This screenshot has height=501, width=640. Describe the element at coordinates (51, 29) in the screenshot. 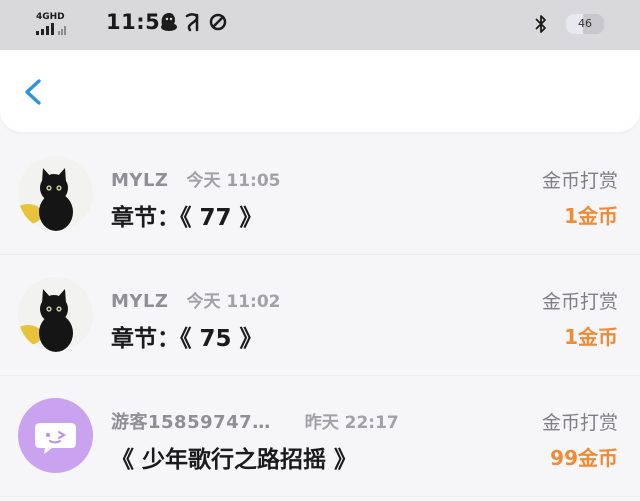

I see `signal-bars-icon` at that location.